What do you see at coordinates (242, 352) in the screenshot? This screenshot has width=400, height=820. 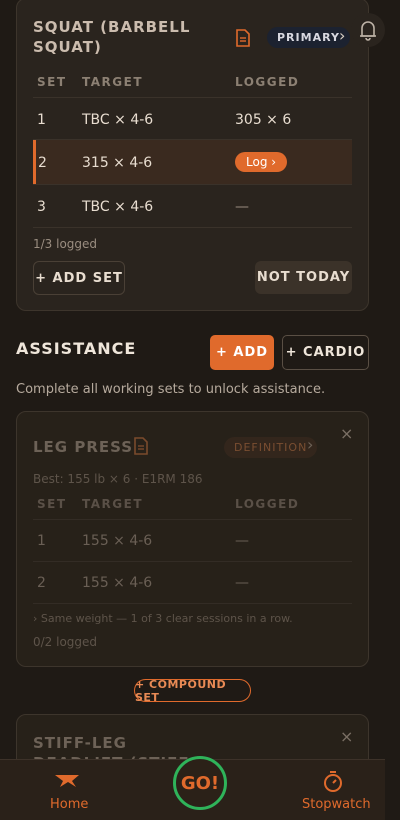 I see `add-assistance-button: + ADD` at bounding box center [242, 352].